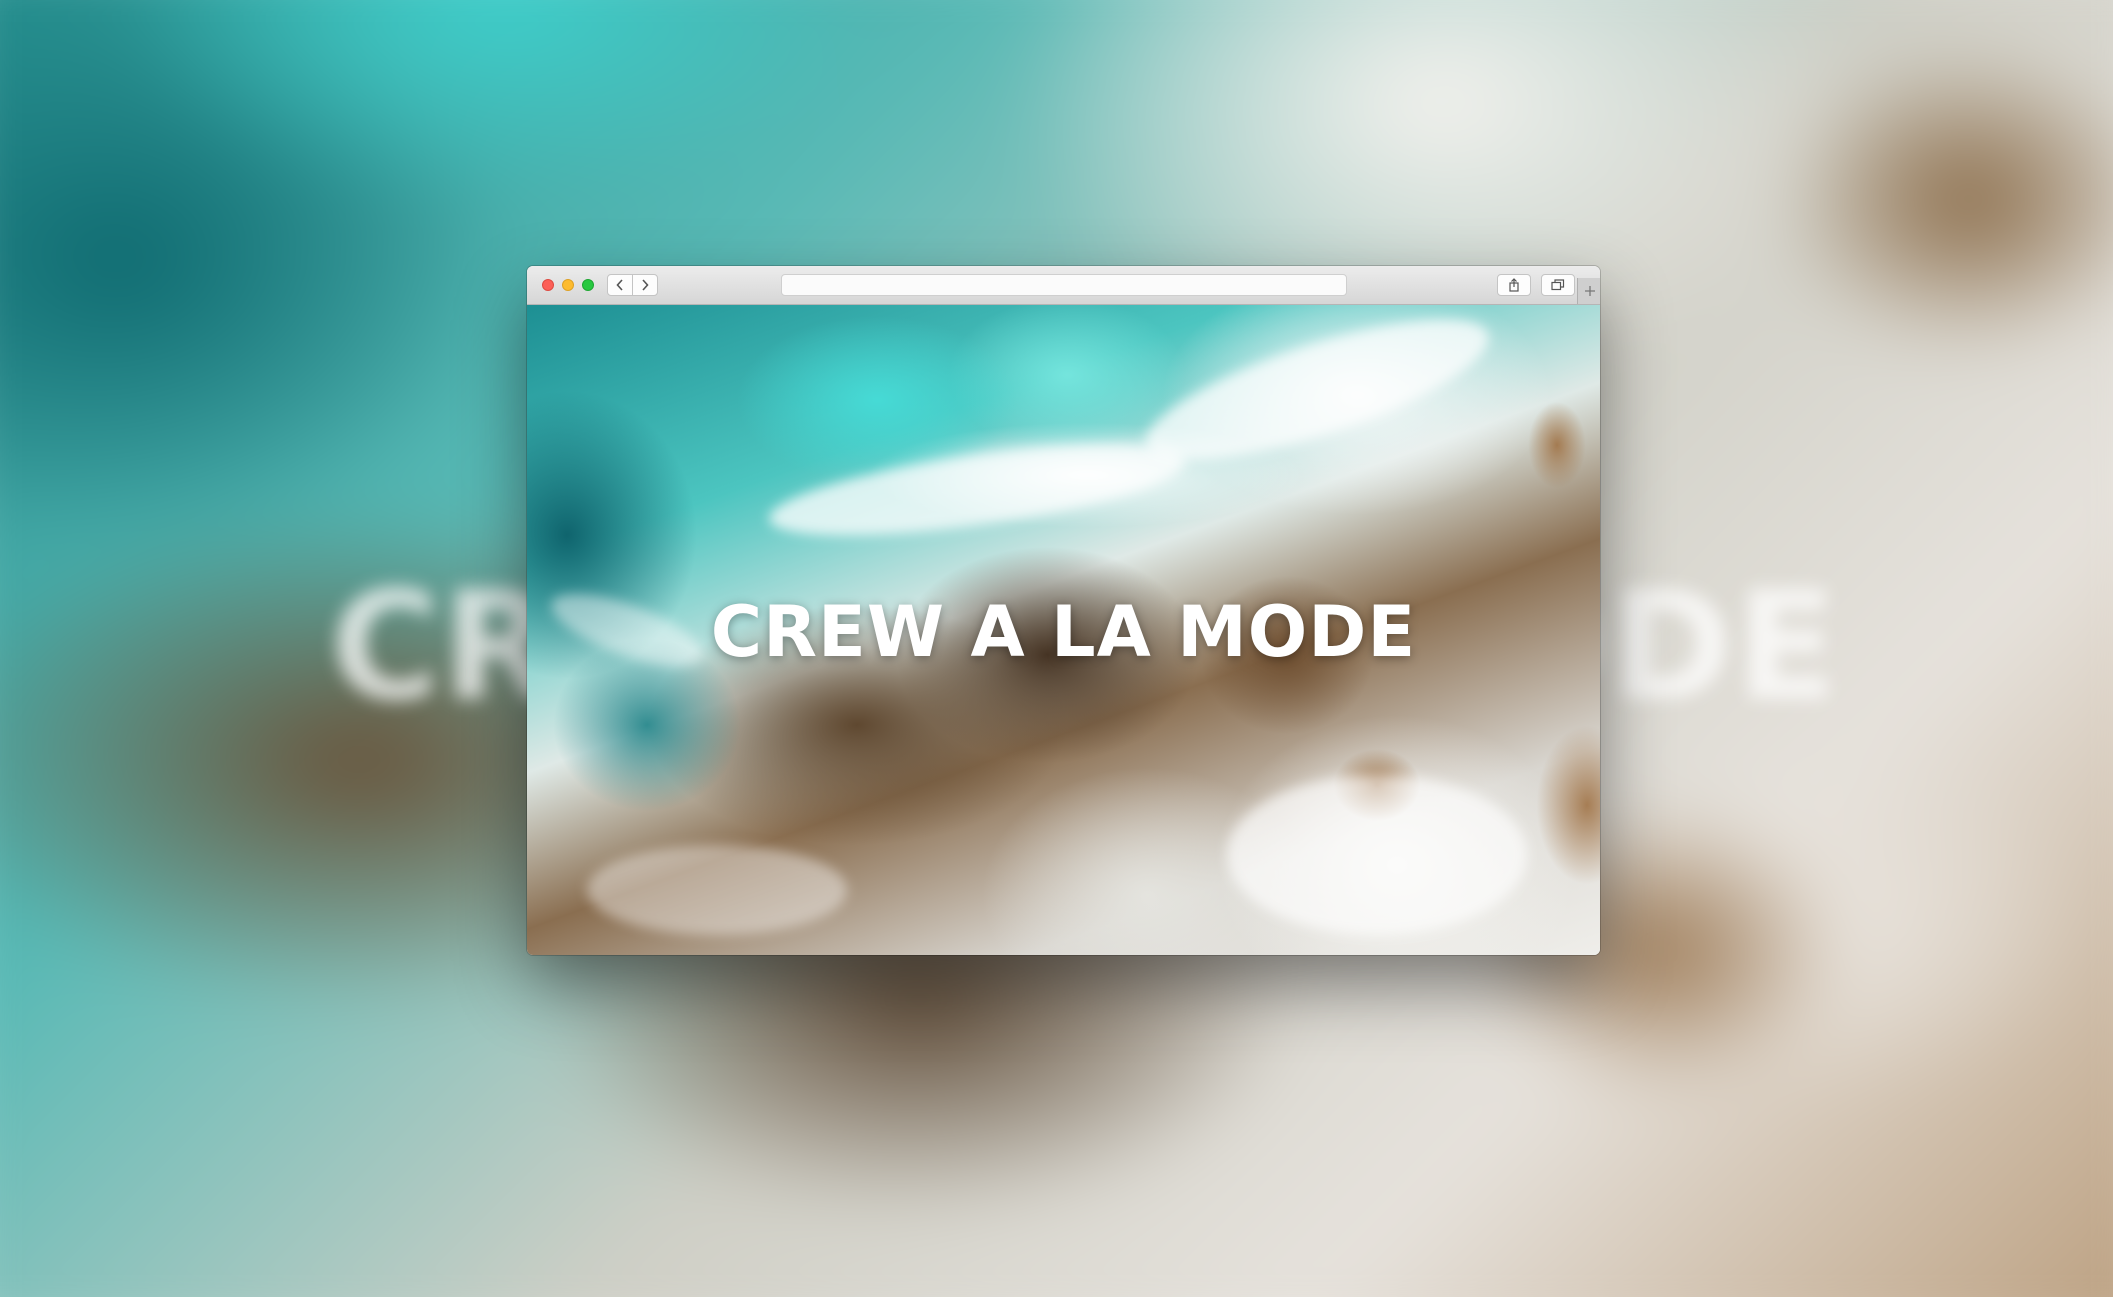 The image size is (2113, 1297). I want to click on minimize-window-button, so click(568, 285).